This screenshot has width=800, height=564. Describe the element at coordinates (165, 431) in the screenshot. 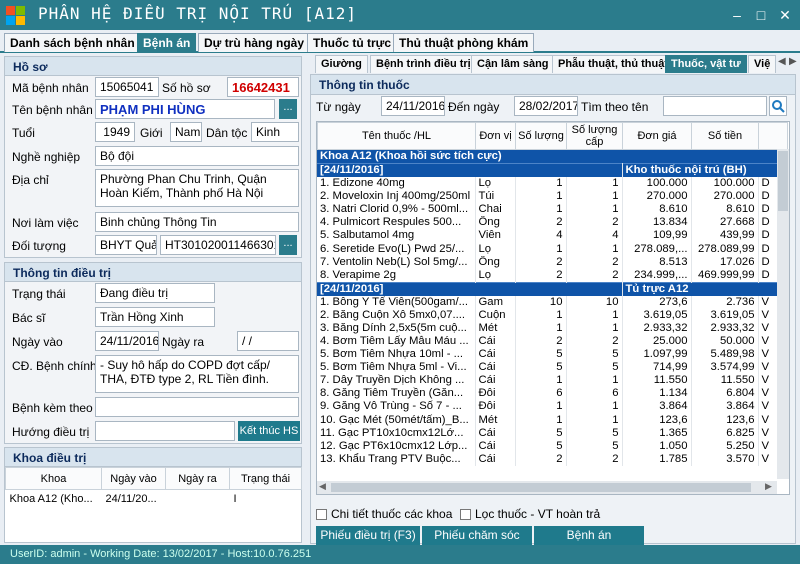

I see `huong-dieu-tri-field` at that location.